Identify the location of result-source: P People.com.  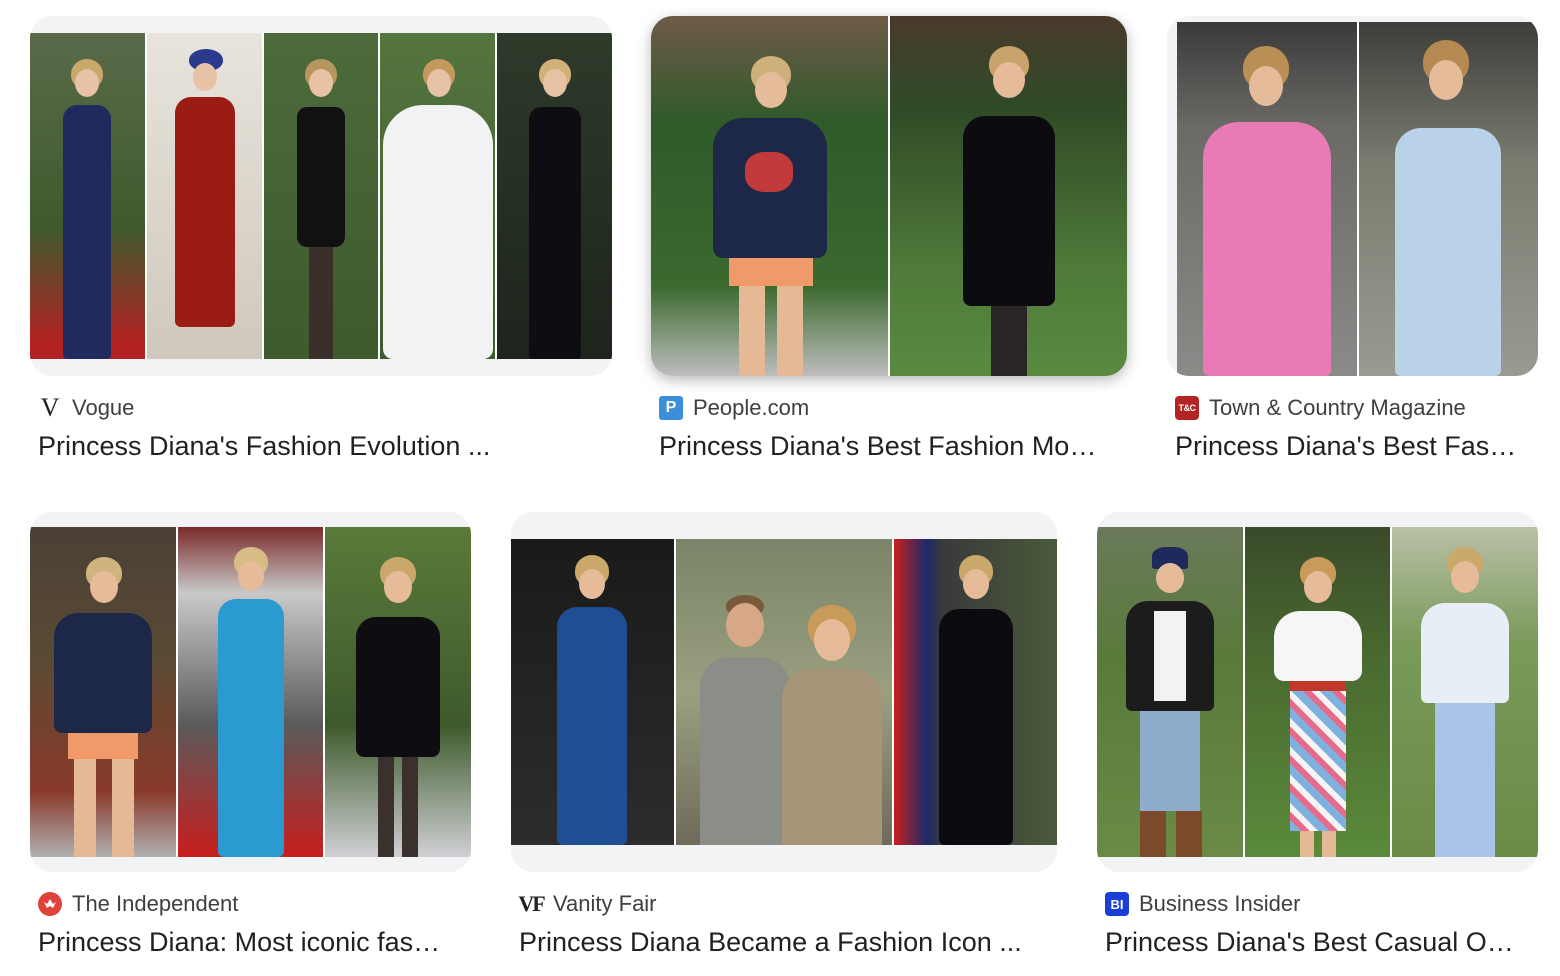
(734, 408).